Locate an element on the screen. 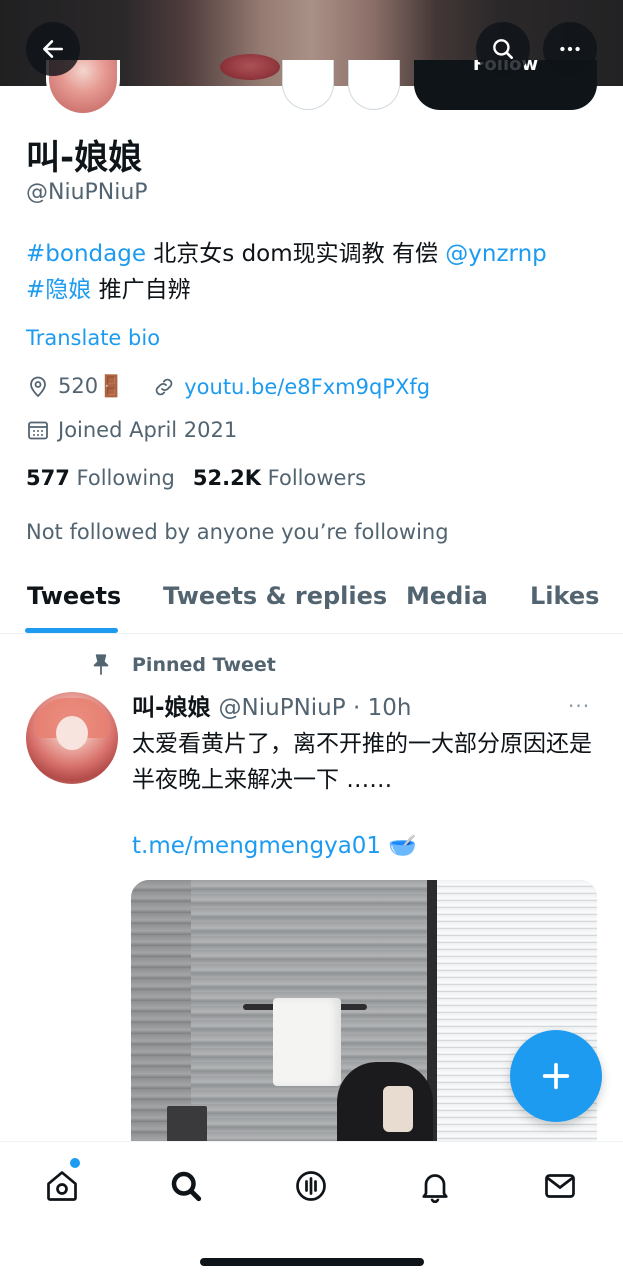 Image resolution: width=623 pixels, height=1280 pixels. back-button is located at coordinates (53, 49).